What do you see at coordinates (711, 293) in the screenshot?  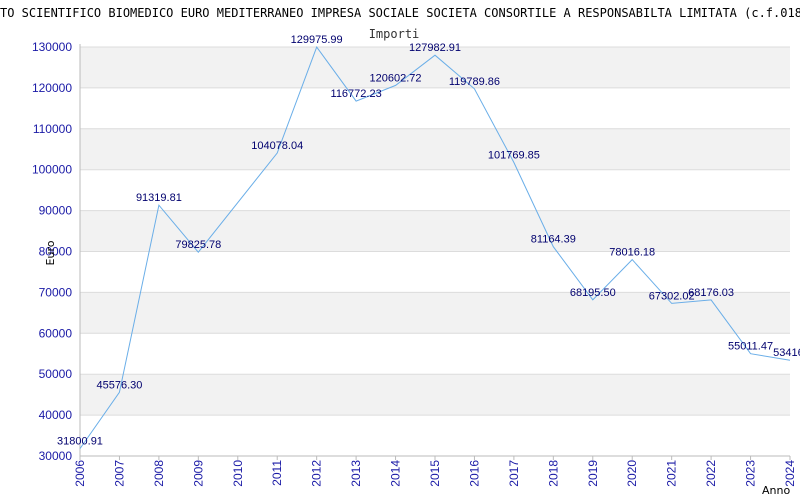 I see `data-label: 68176.03` at bounding box center [711, 293].